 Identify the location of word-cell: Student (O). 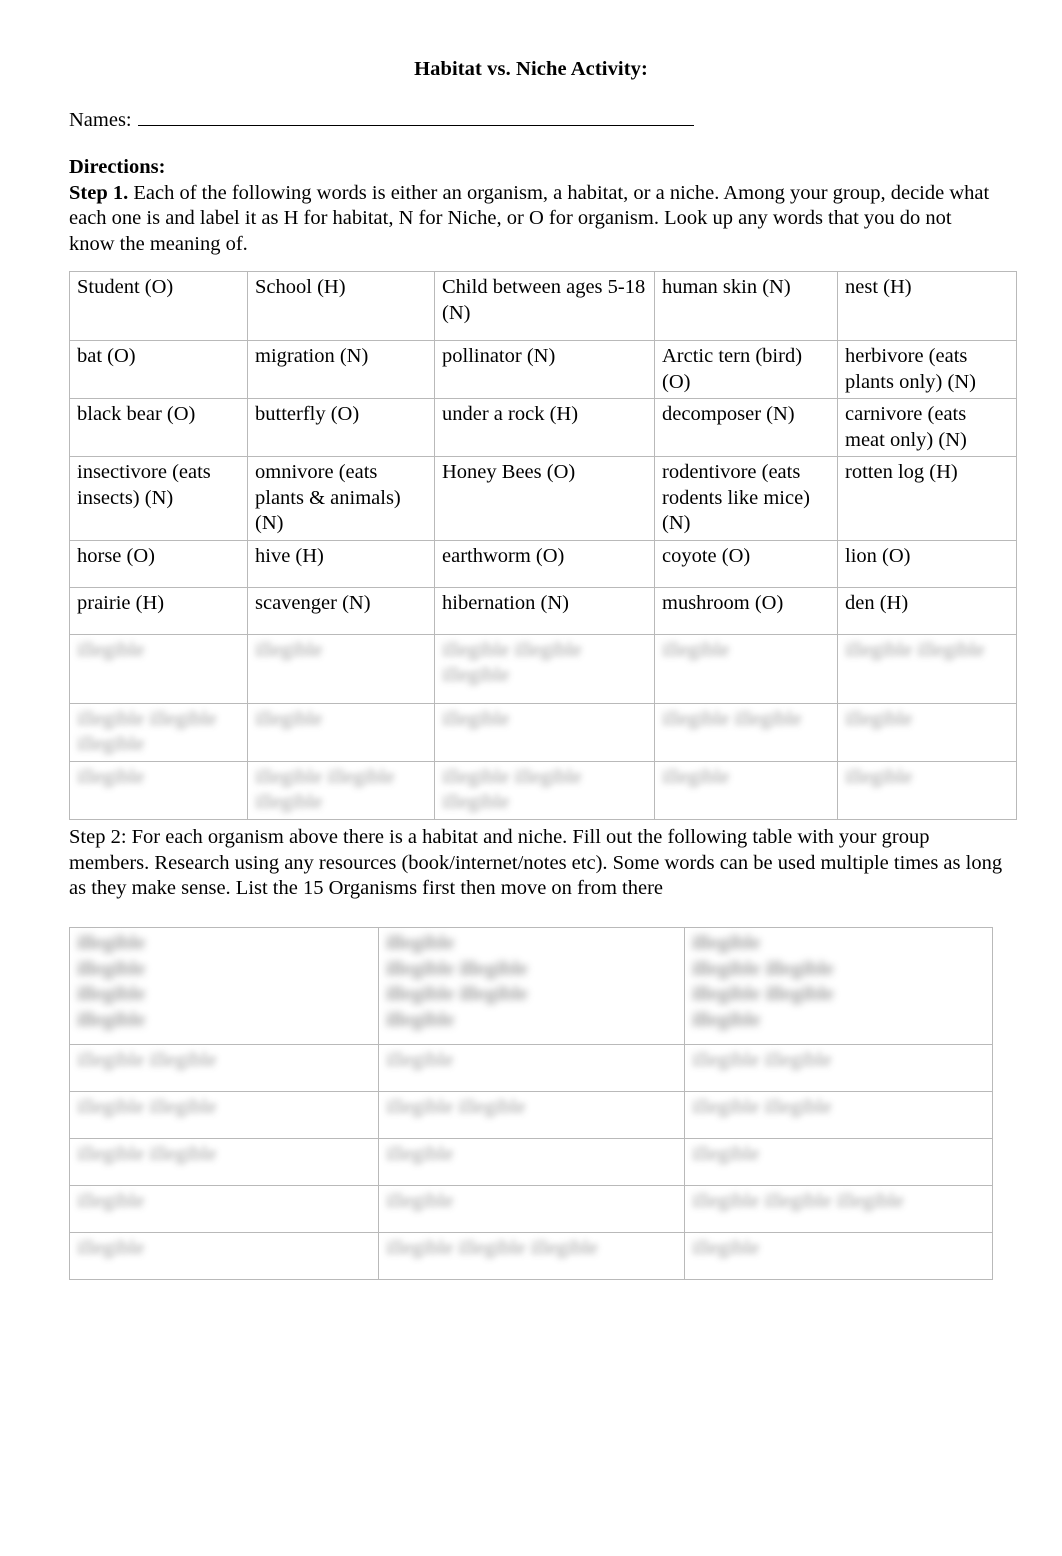
(158, 306).